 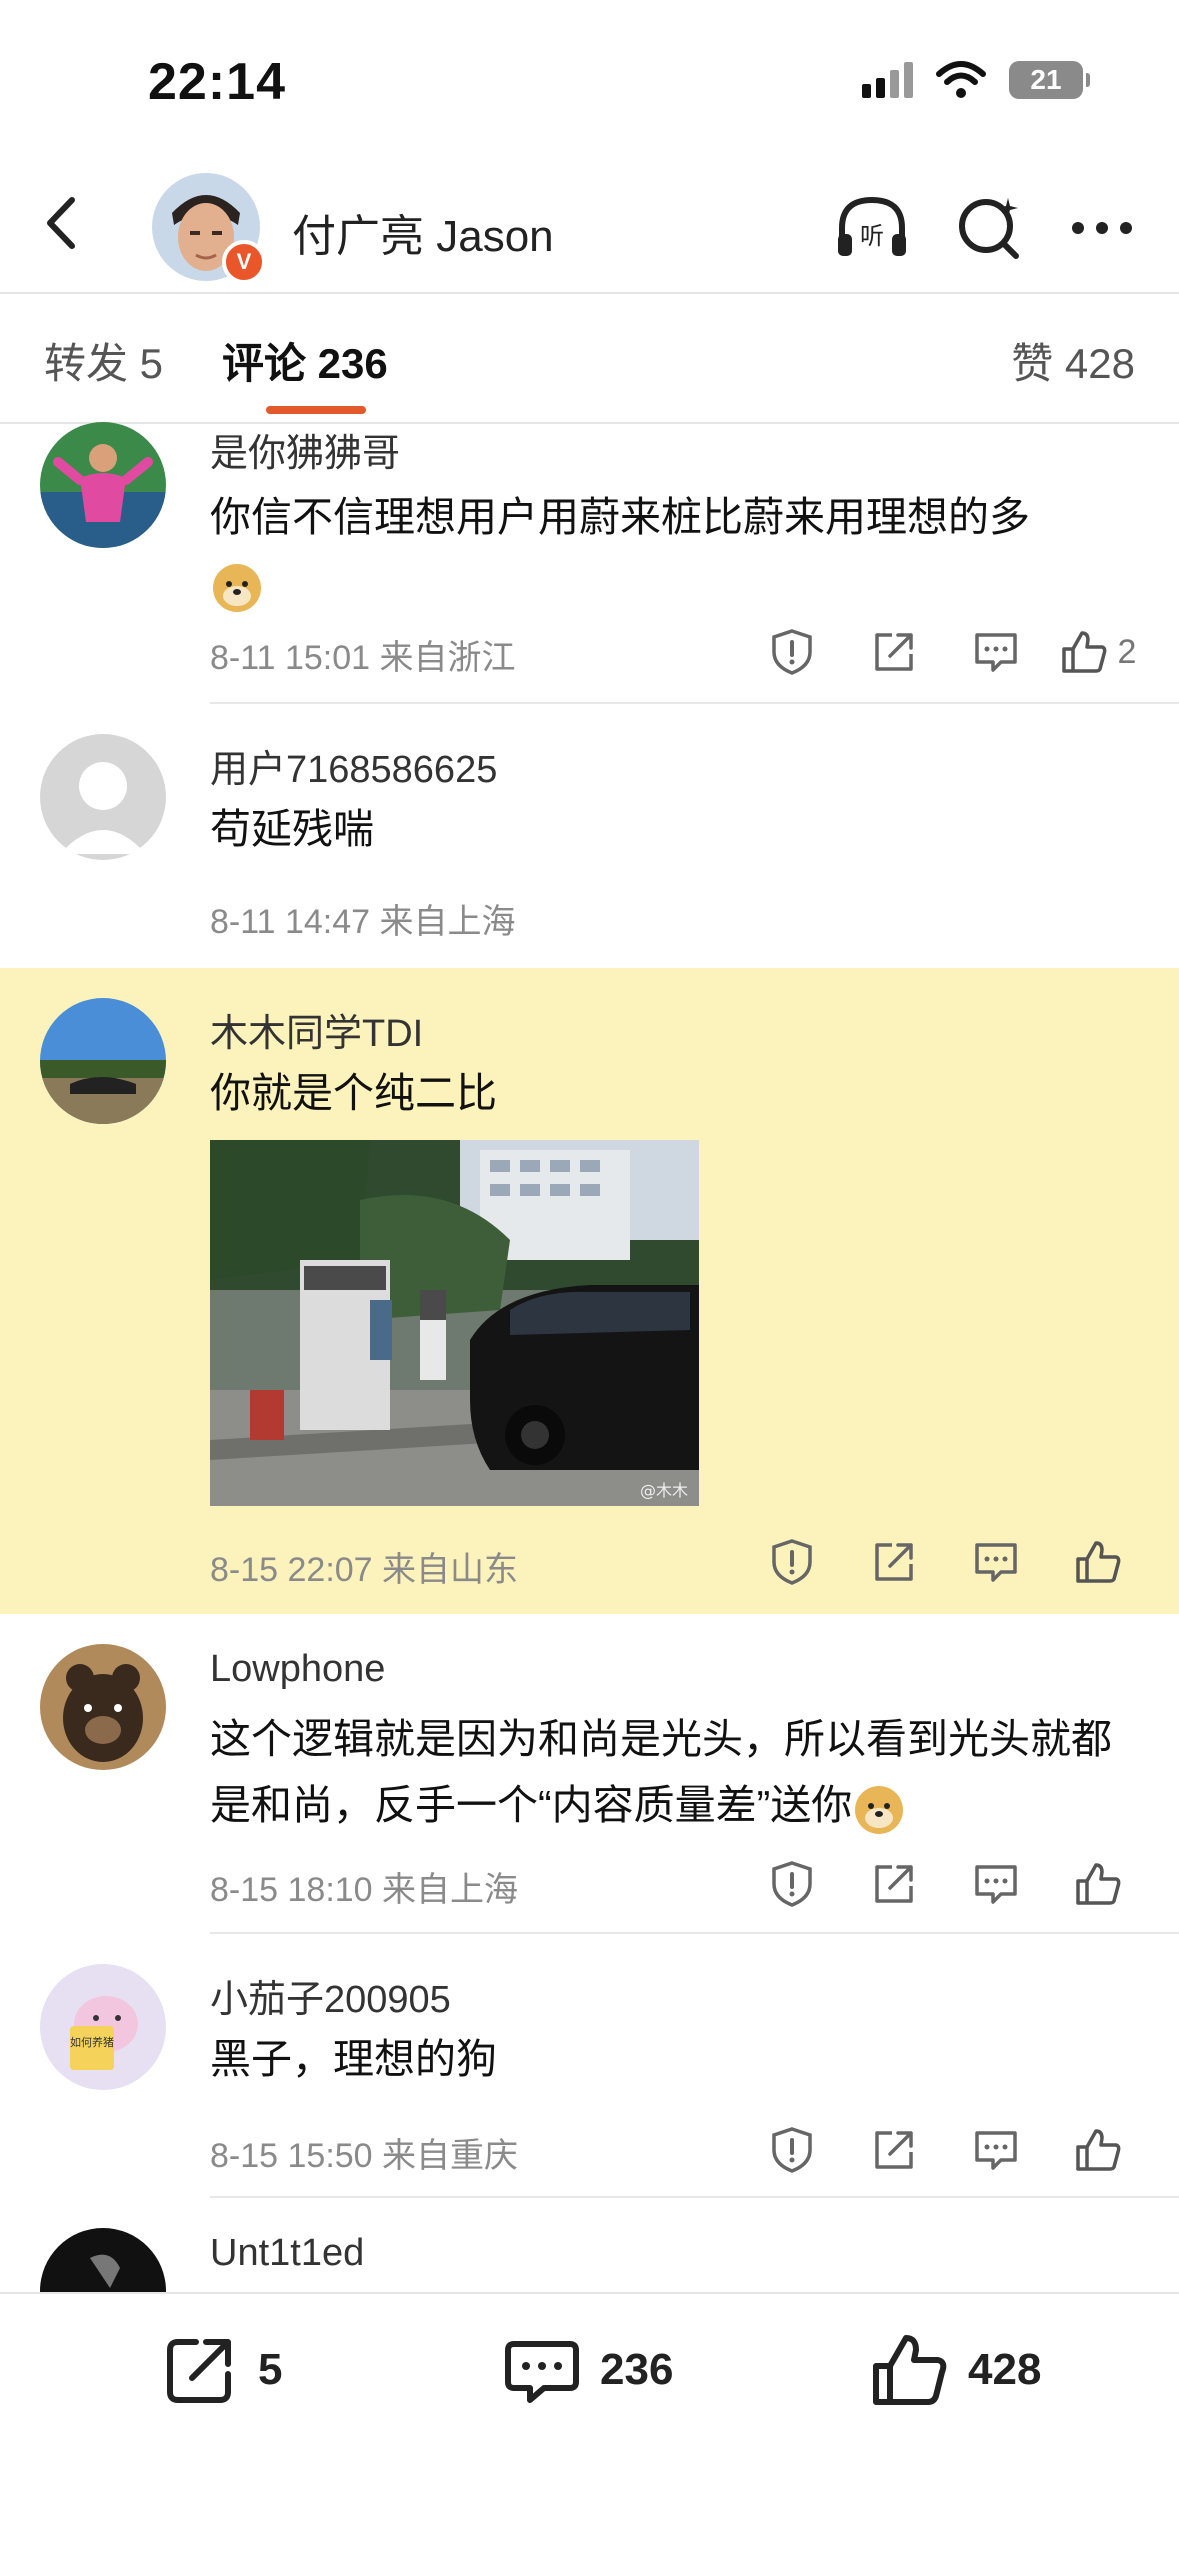 What do you see at coordinates (1102, 228) in the screenshot?
I see `more-options-icon` at bounding box center [1102, 228].